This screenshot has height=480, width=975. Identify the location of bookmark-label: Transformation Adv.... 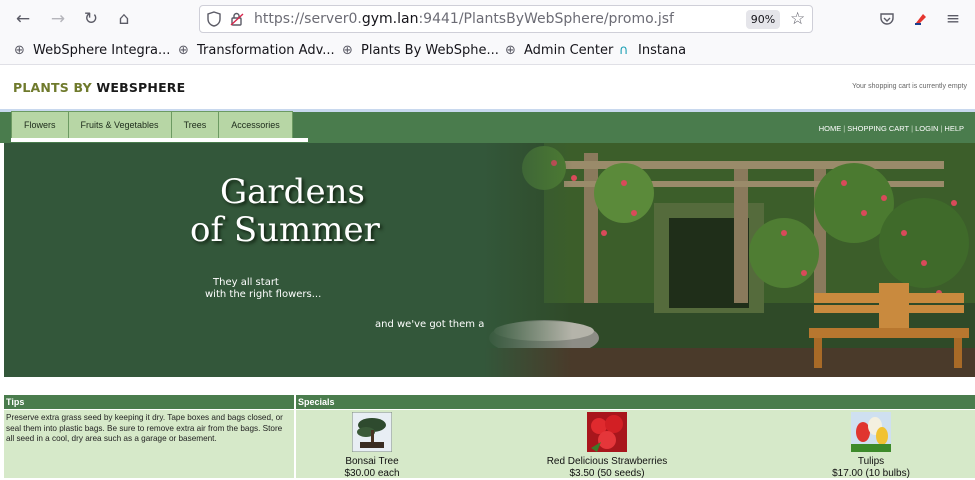
(266, 50).